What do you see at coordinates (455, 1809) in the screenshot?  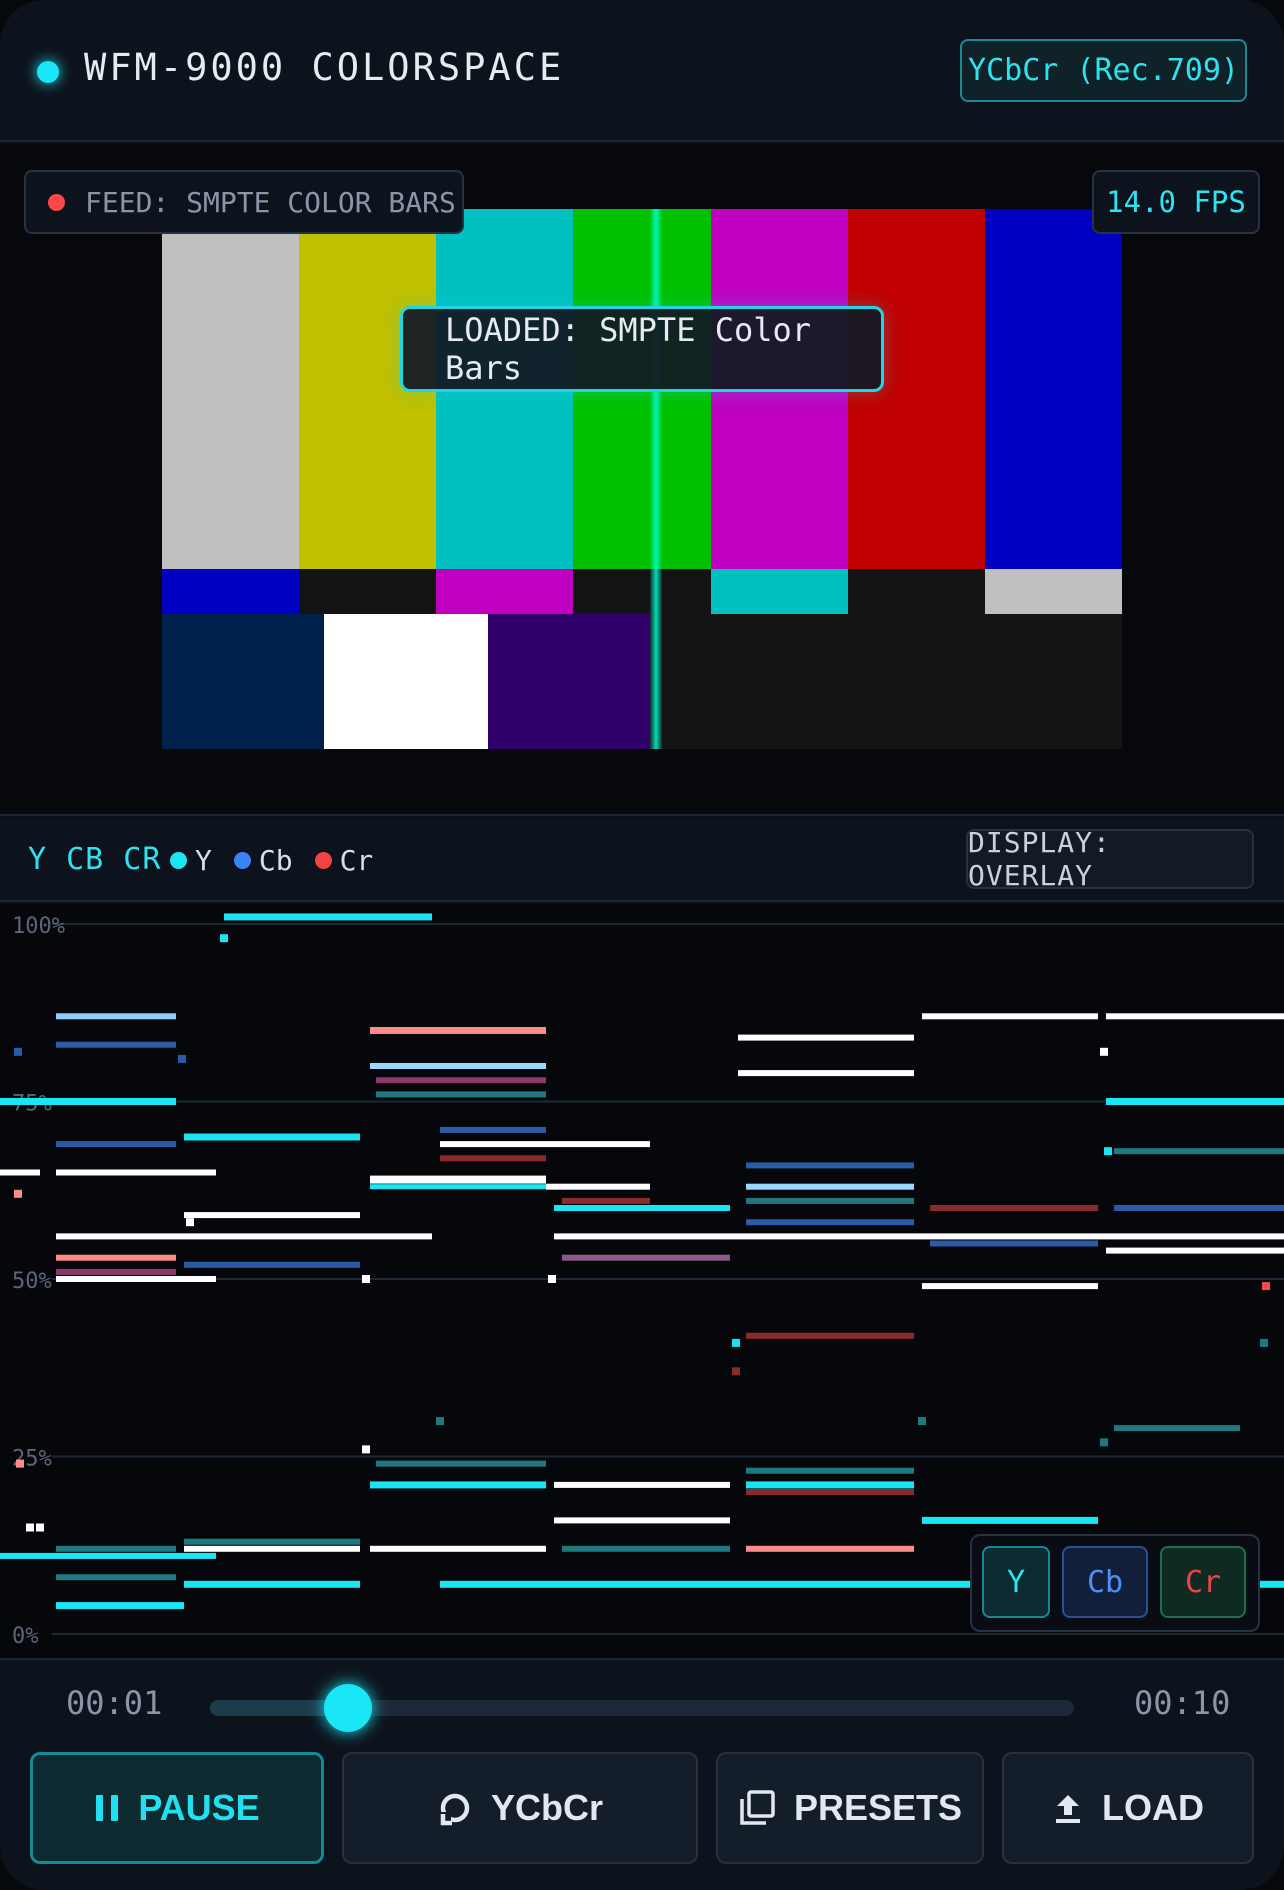 I see `cycle-icon` at bounding box center [455, 1809].